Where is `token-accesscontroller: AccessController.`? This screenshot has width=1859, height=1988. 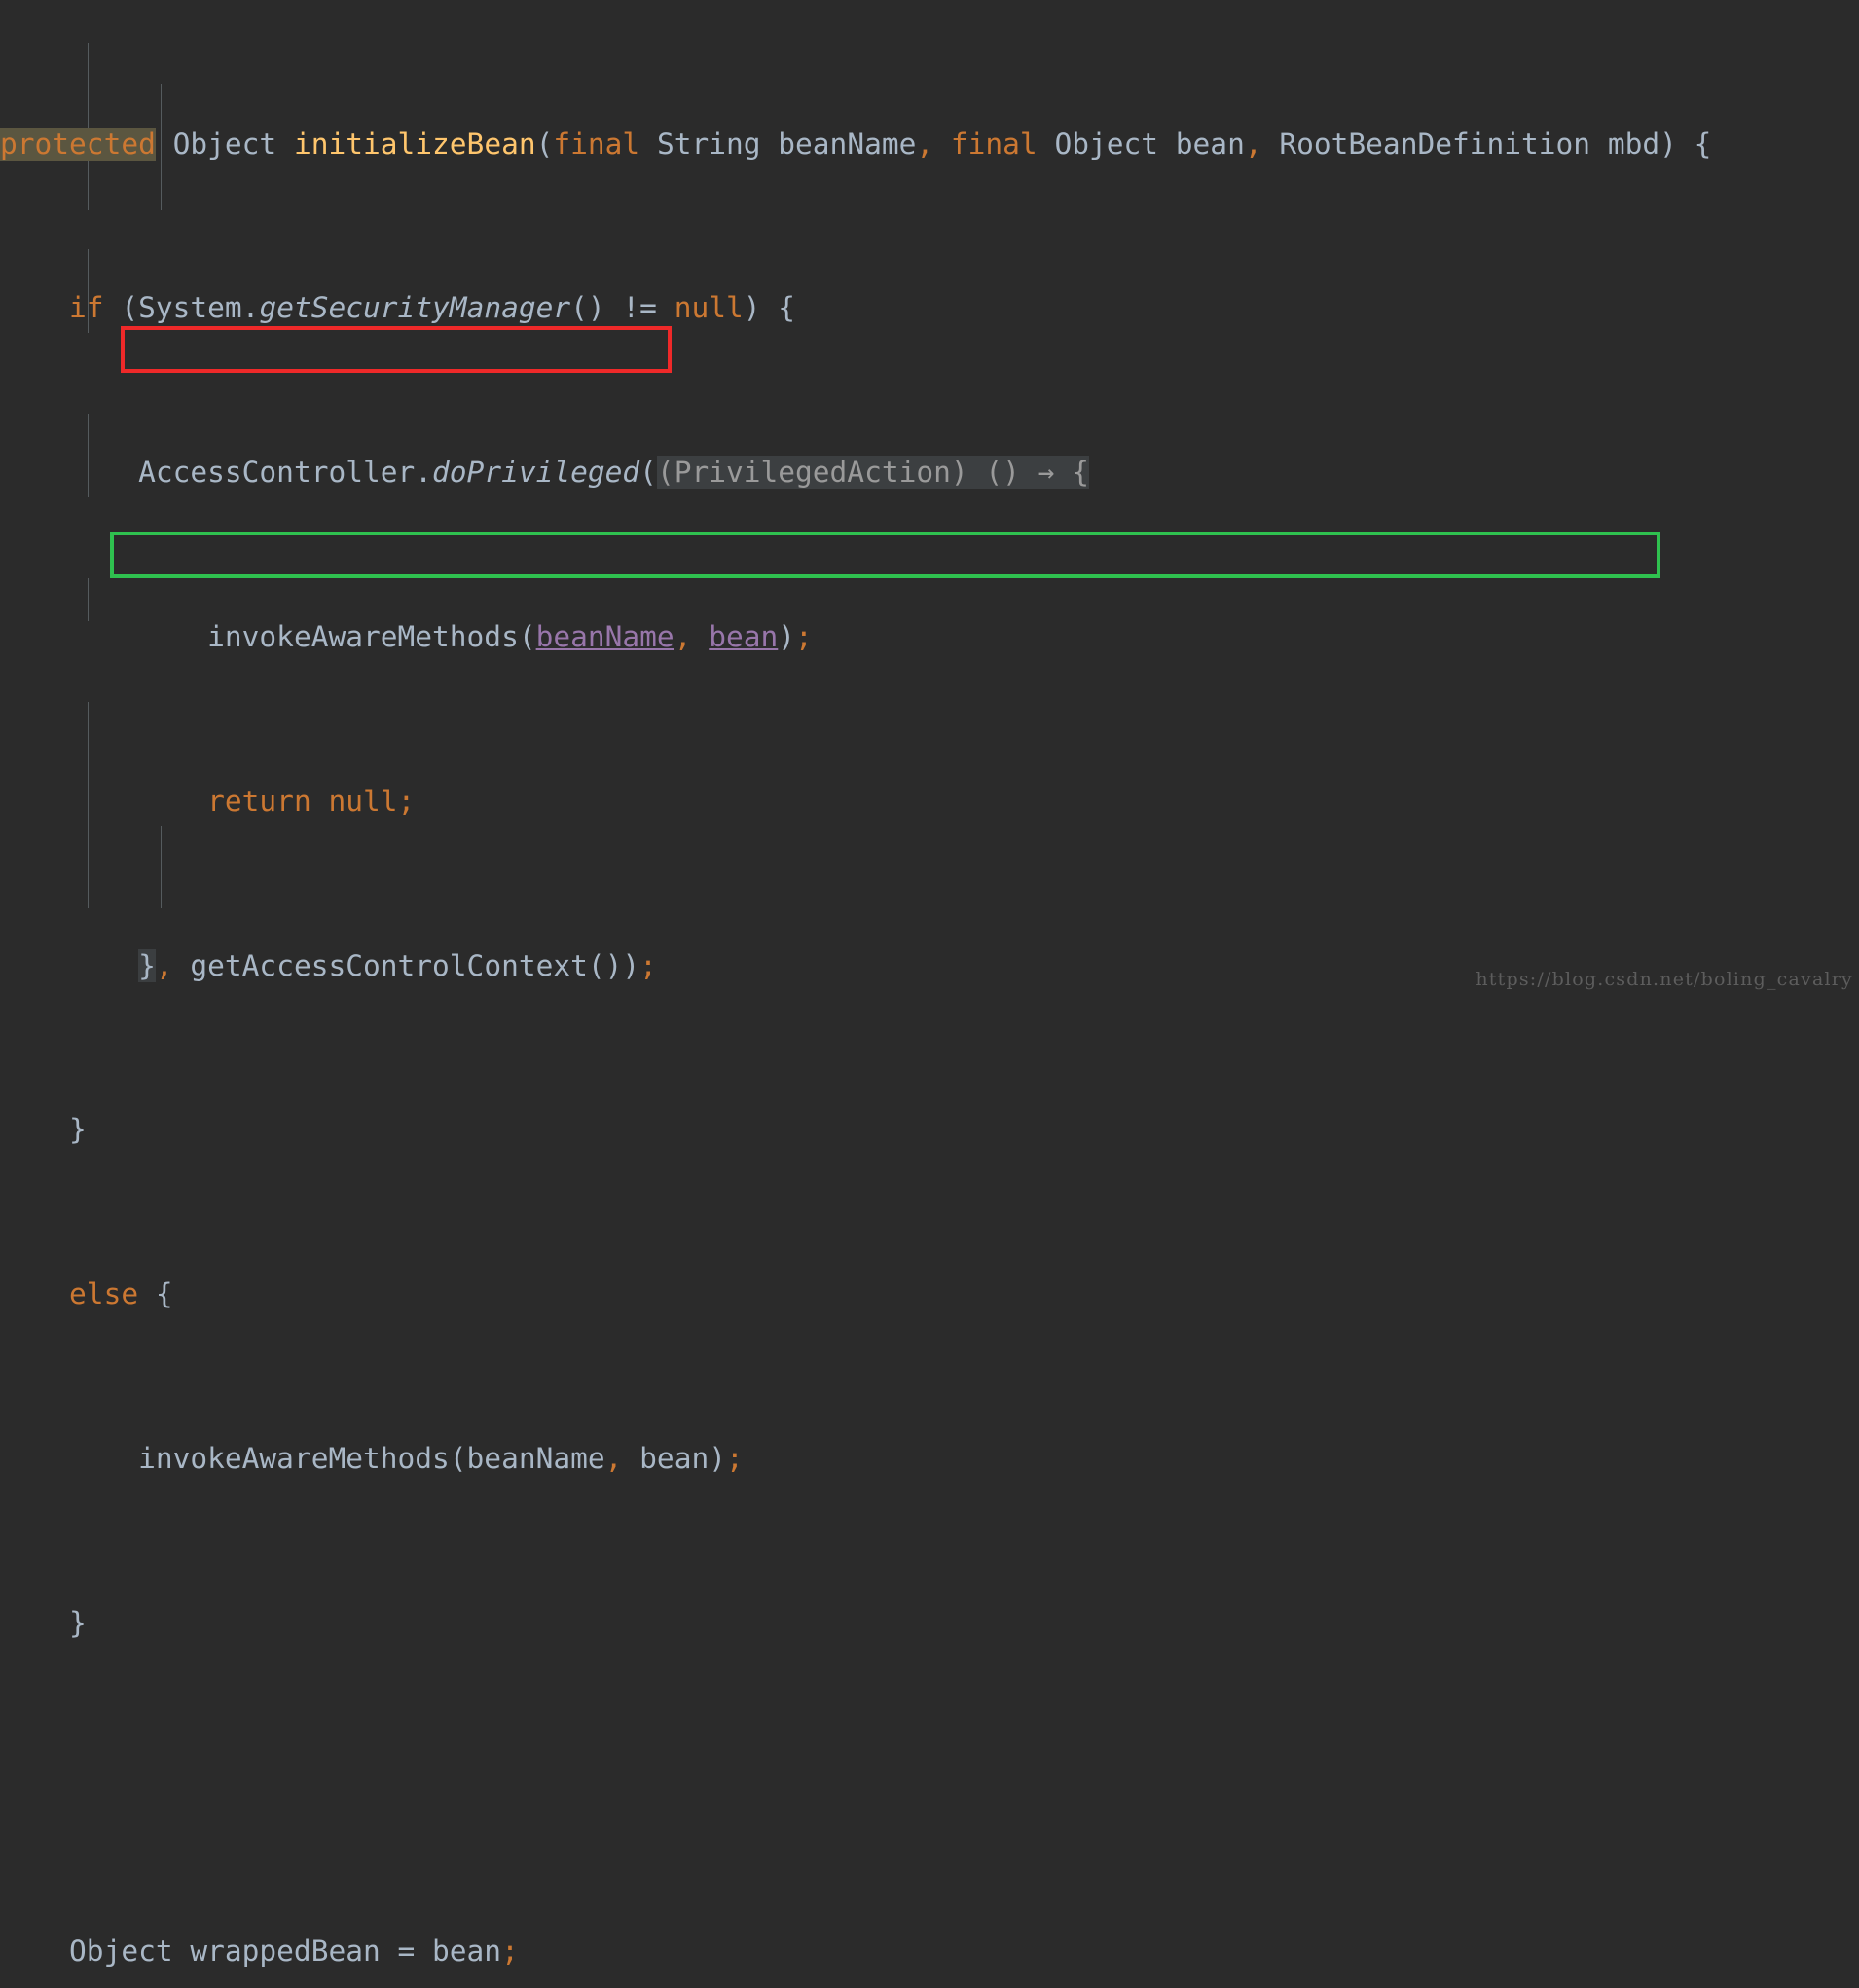
token-accesscontroller: AccessController. is located at coordinates (285, 473).